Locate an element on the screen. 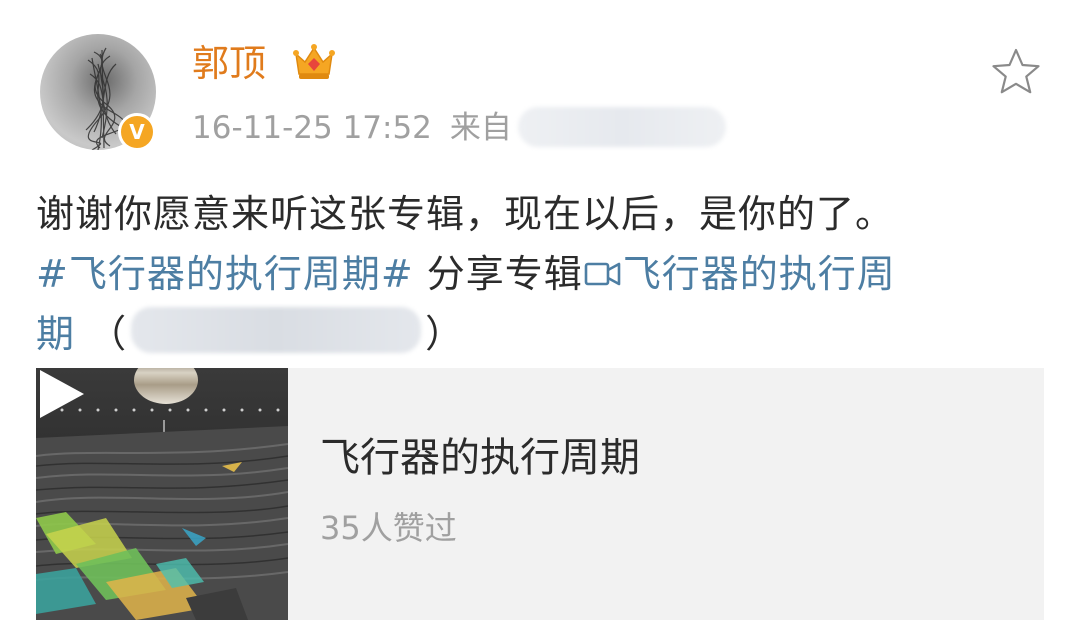 This screenshot has height=620, width=1080. source-prefix: 来自 is located at coordinates (480, 128).